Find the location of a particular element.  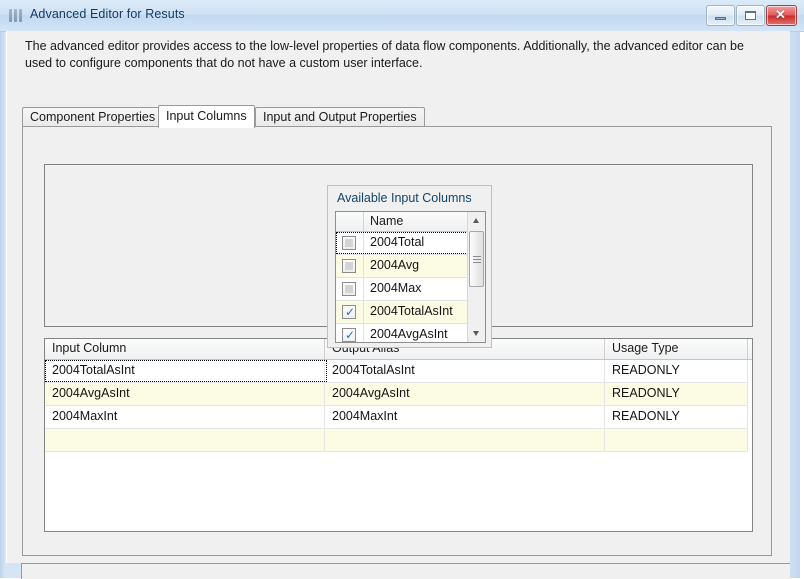

available-column-row: 2004Total is located at coordinates (402, 243).